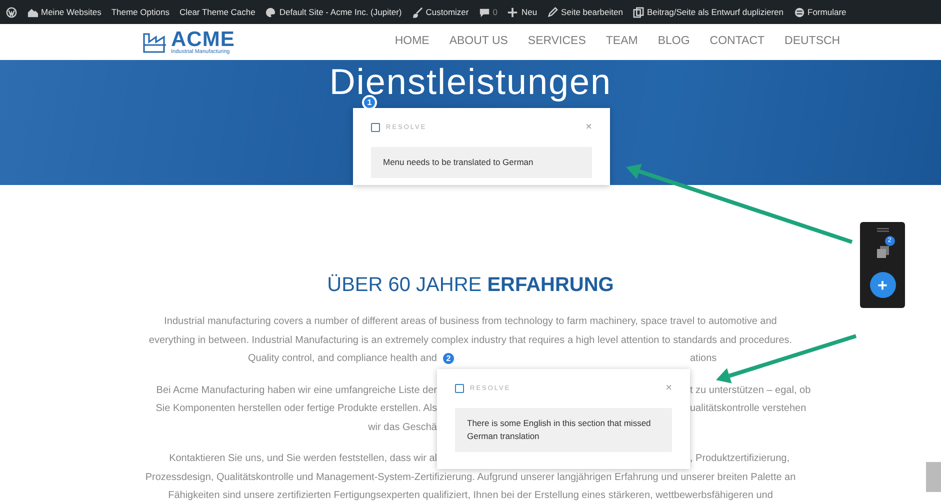 The width and height of the screenshot is (941, 501). What do you see at coordinates (703, 359) in the screenshot?
I see `text-line: ations` at bounding box center [703, 359].